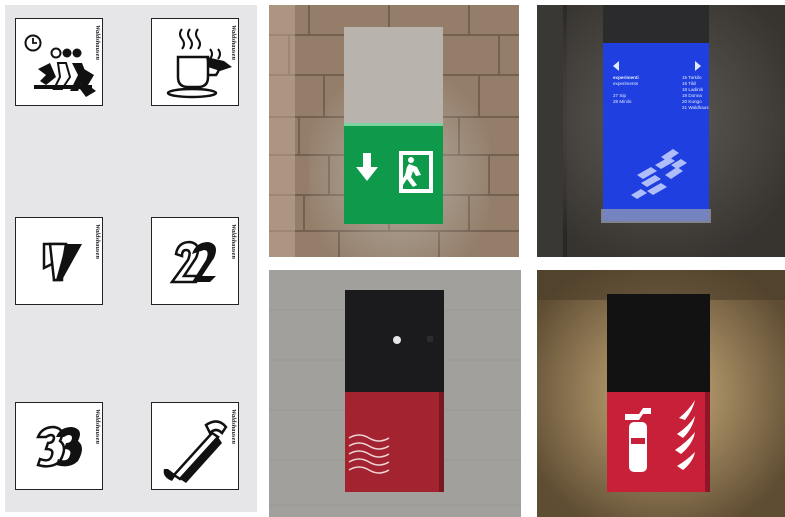  What do you see at coordinates (622, 101) in the screenshot?
I see `directory-left-line: 28 Minilo` at bounding box center [622, 101].